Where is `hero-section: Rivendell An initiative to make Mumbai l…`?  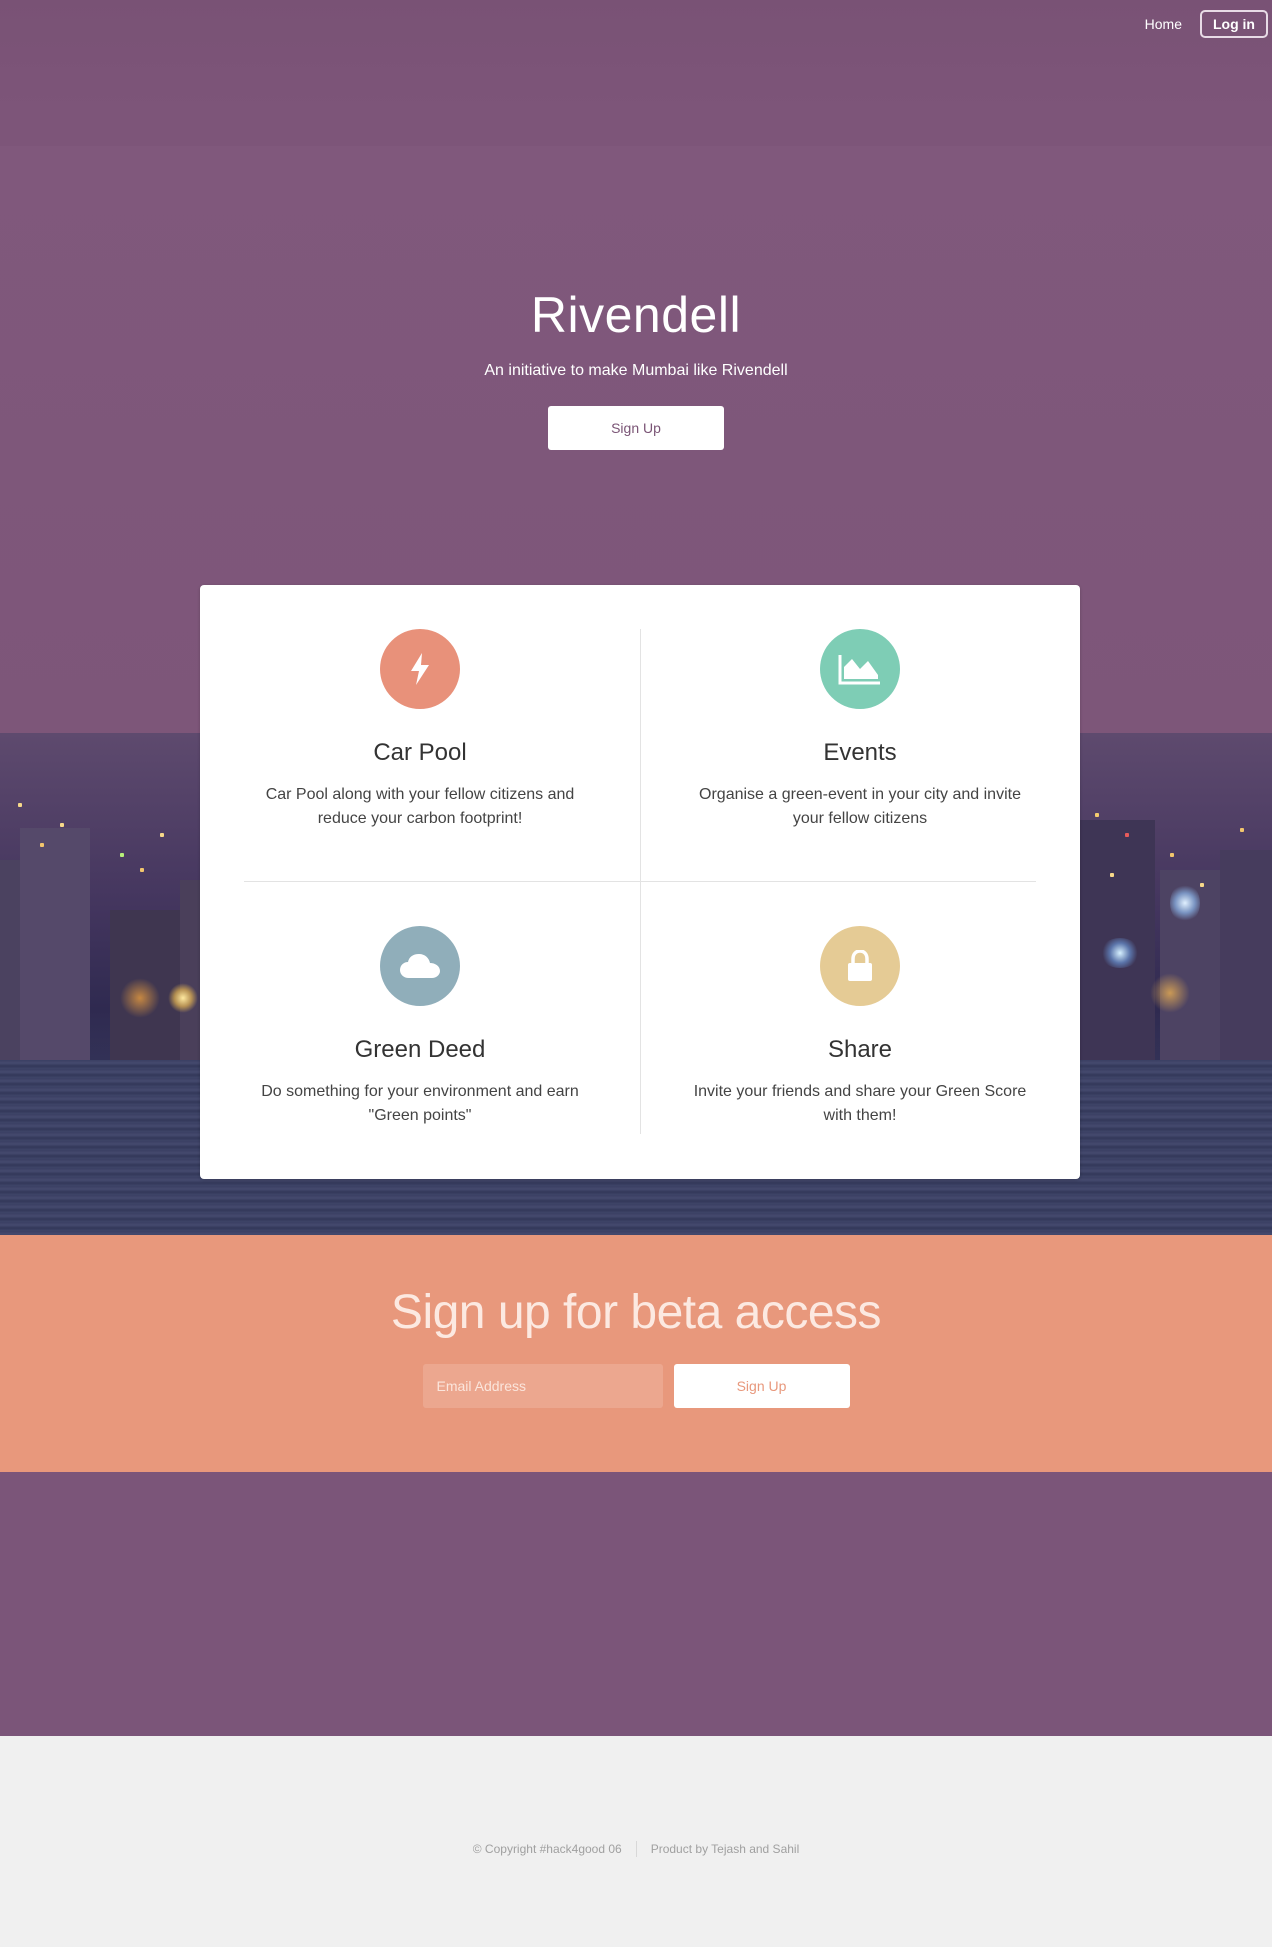
hero-section: Rivendell An initiative to make Mumbai l… is located at coordinates (636, 368).